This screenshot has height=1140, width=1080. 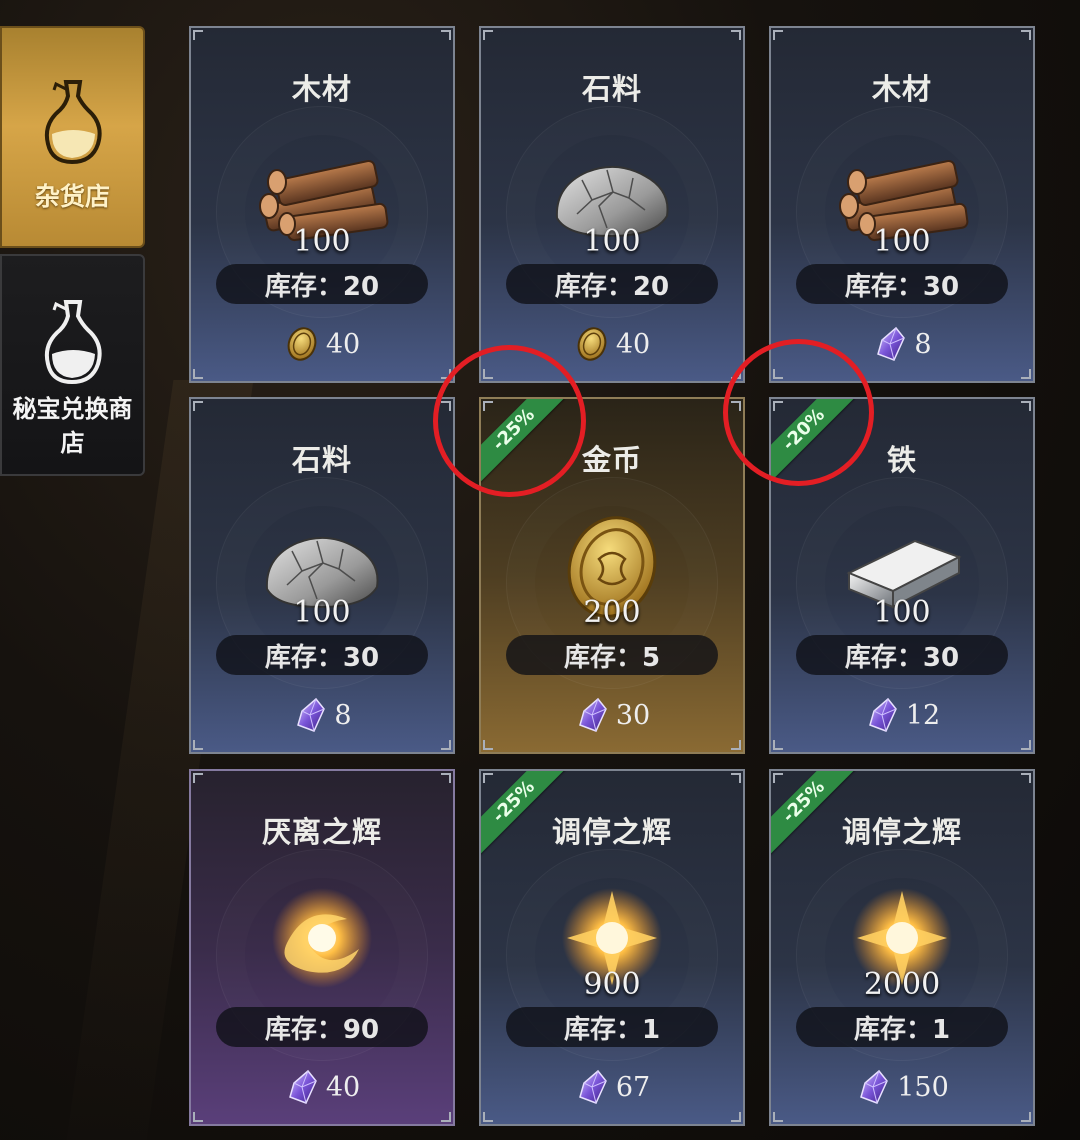 I want to click on price-button: 67, so click(x=612, y=1087).